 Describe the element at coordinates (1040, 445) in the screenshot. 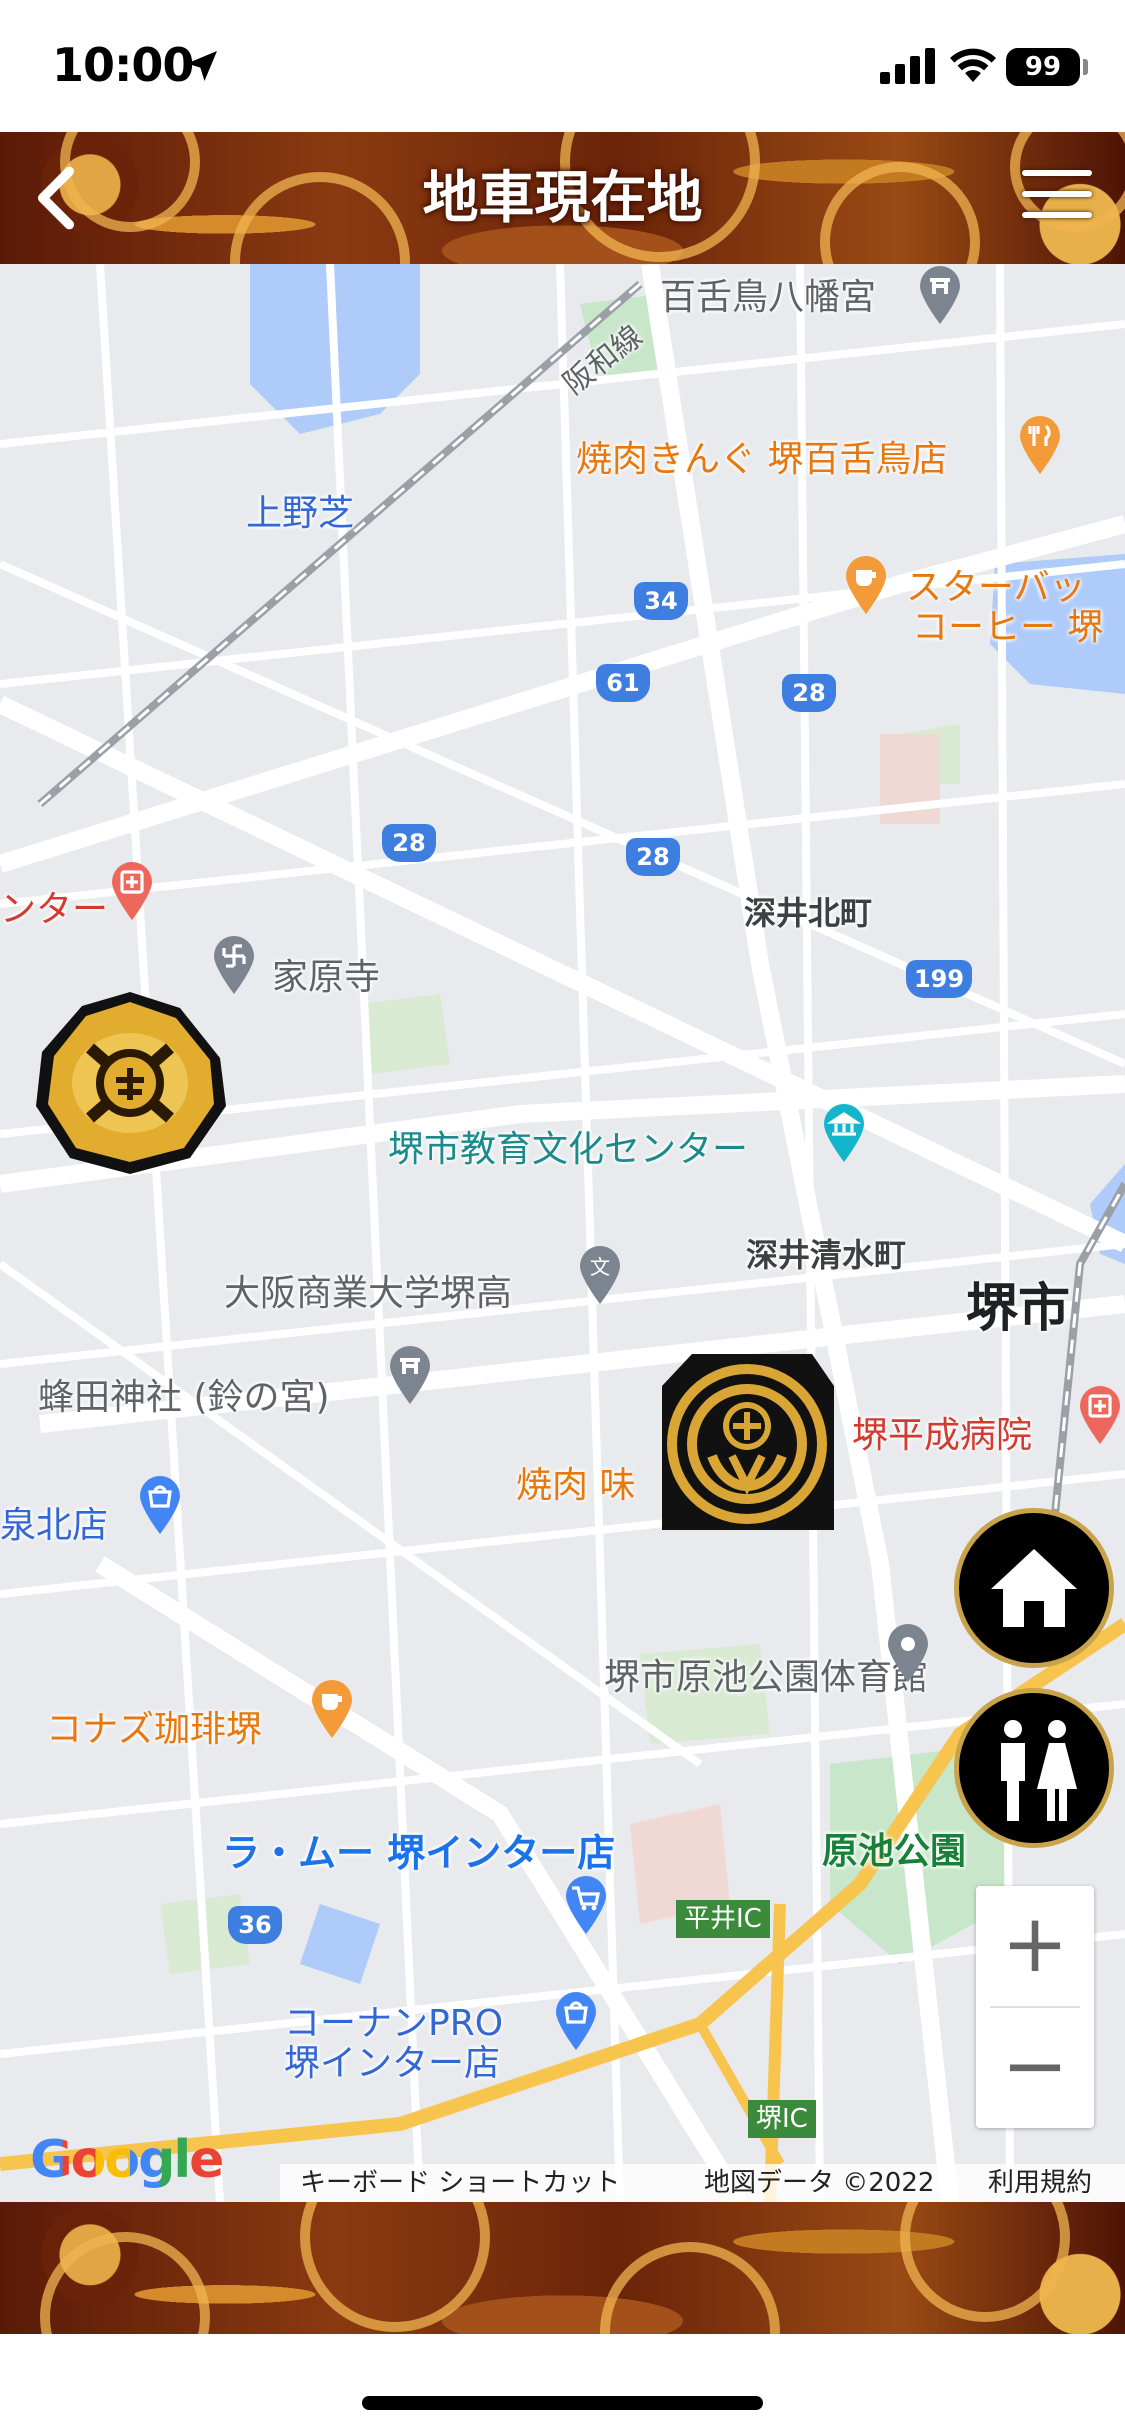

I see `restaurant-pin-icon` at that location.